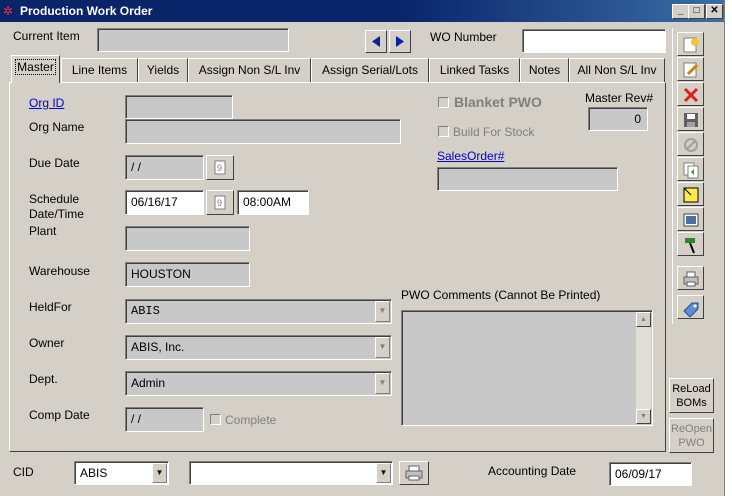  Describe the element at coordinates (251, 420) in the screenshot. I see `complete-label: Complete` at that location.